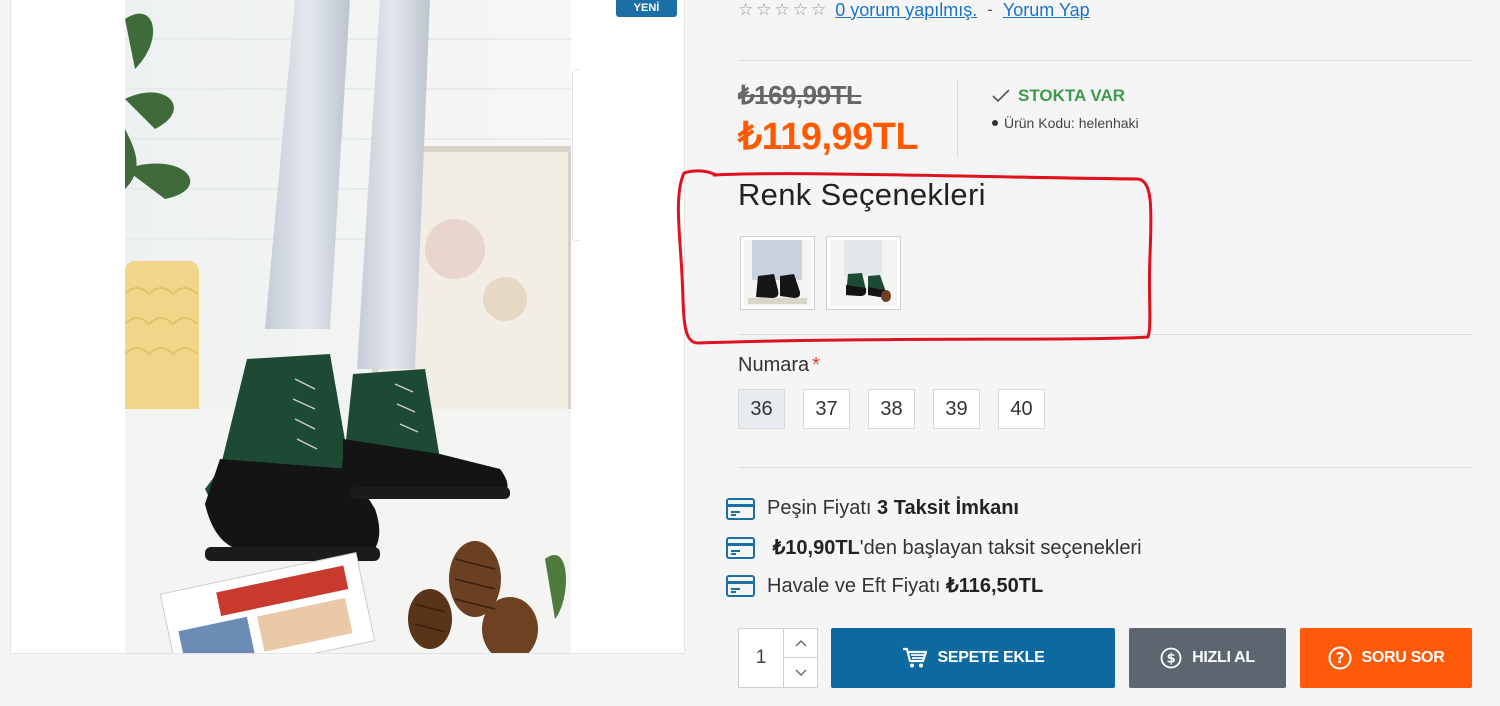 The width and height of the screenshot is (1500, 706). Describe the element at coordinates (783, 10) in the screenshot. I see `star-outline-icon: ☆☆☆☆☆` at that location.